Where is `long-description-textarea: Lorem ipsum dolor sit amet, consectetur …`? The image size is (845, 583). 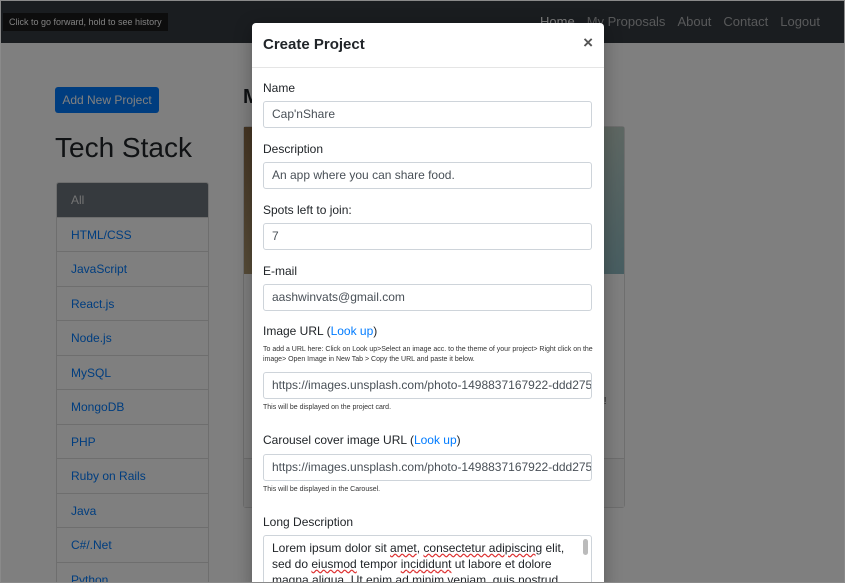 long-description-textarea: Lorem ipsum dolor sit amet, consectetur … is located at coordinates (427, 559).